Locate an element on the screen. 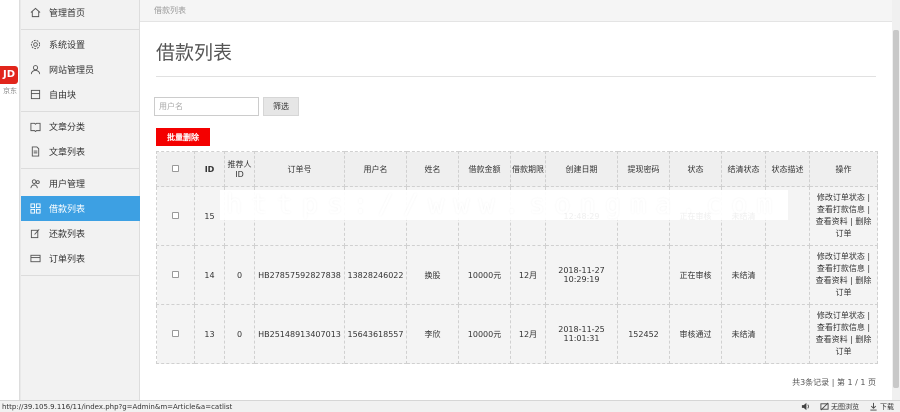 This screenshot has height=412, width=900. sidebar-item-label: 文章列表 is located at coordinates (67, 153).